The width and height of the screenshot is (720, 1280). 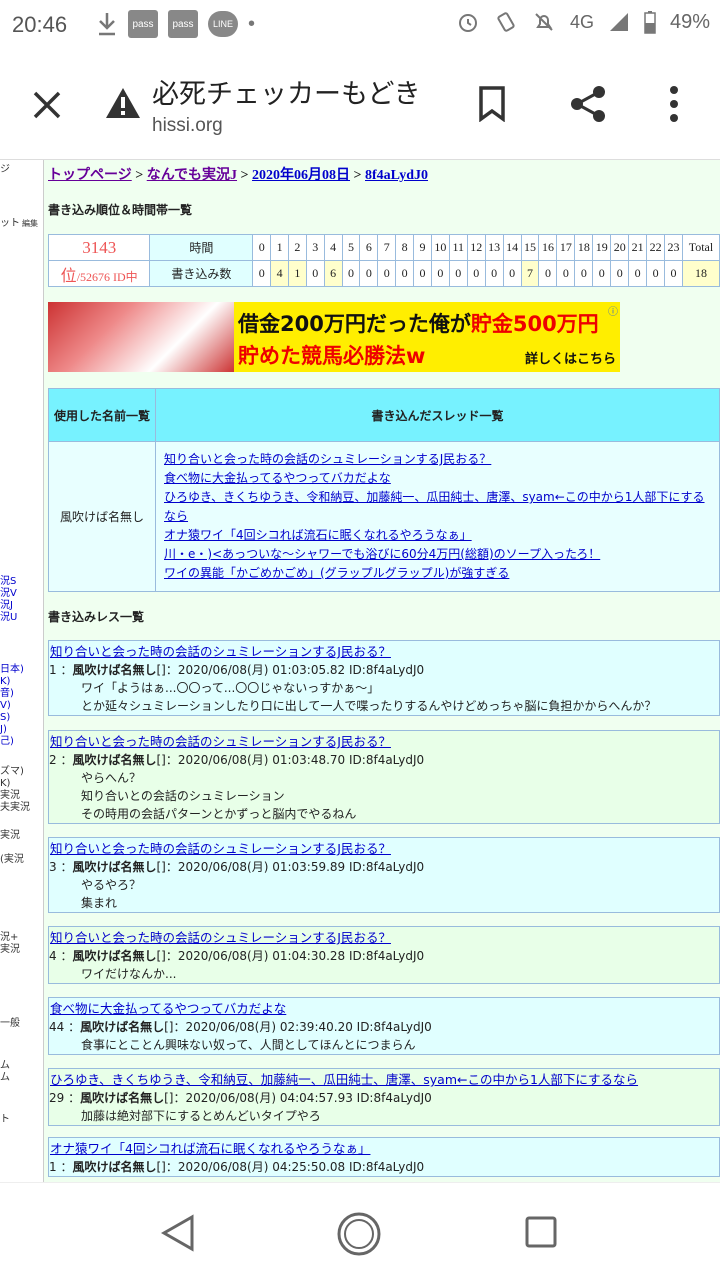 I want to click on recents-icon, so click(x=541, y=1232).